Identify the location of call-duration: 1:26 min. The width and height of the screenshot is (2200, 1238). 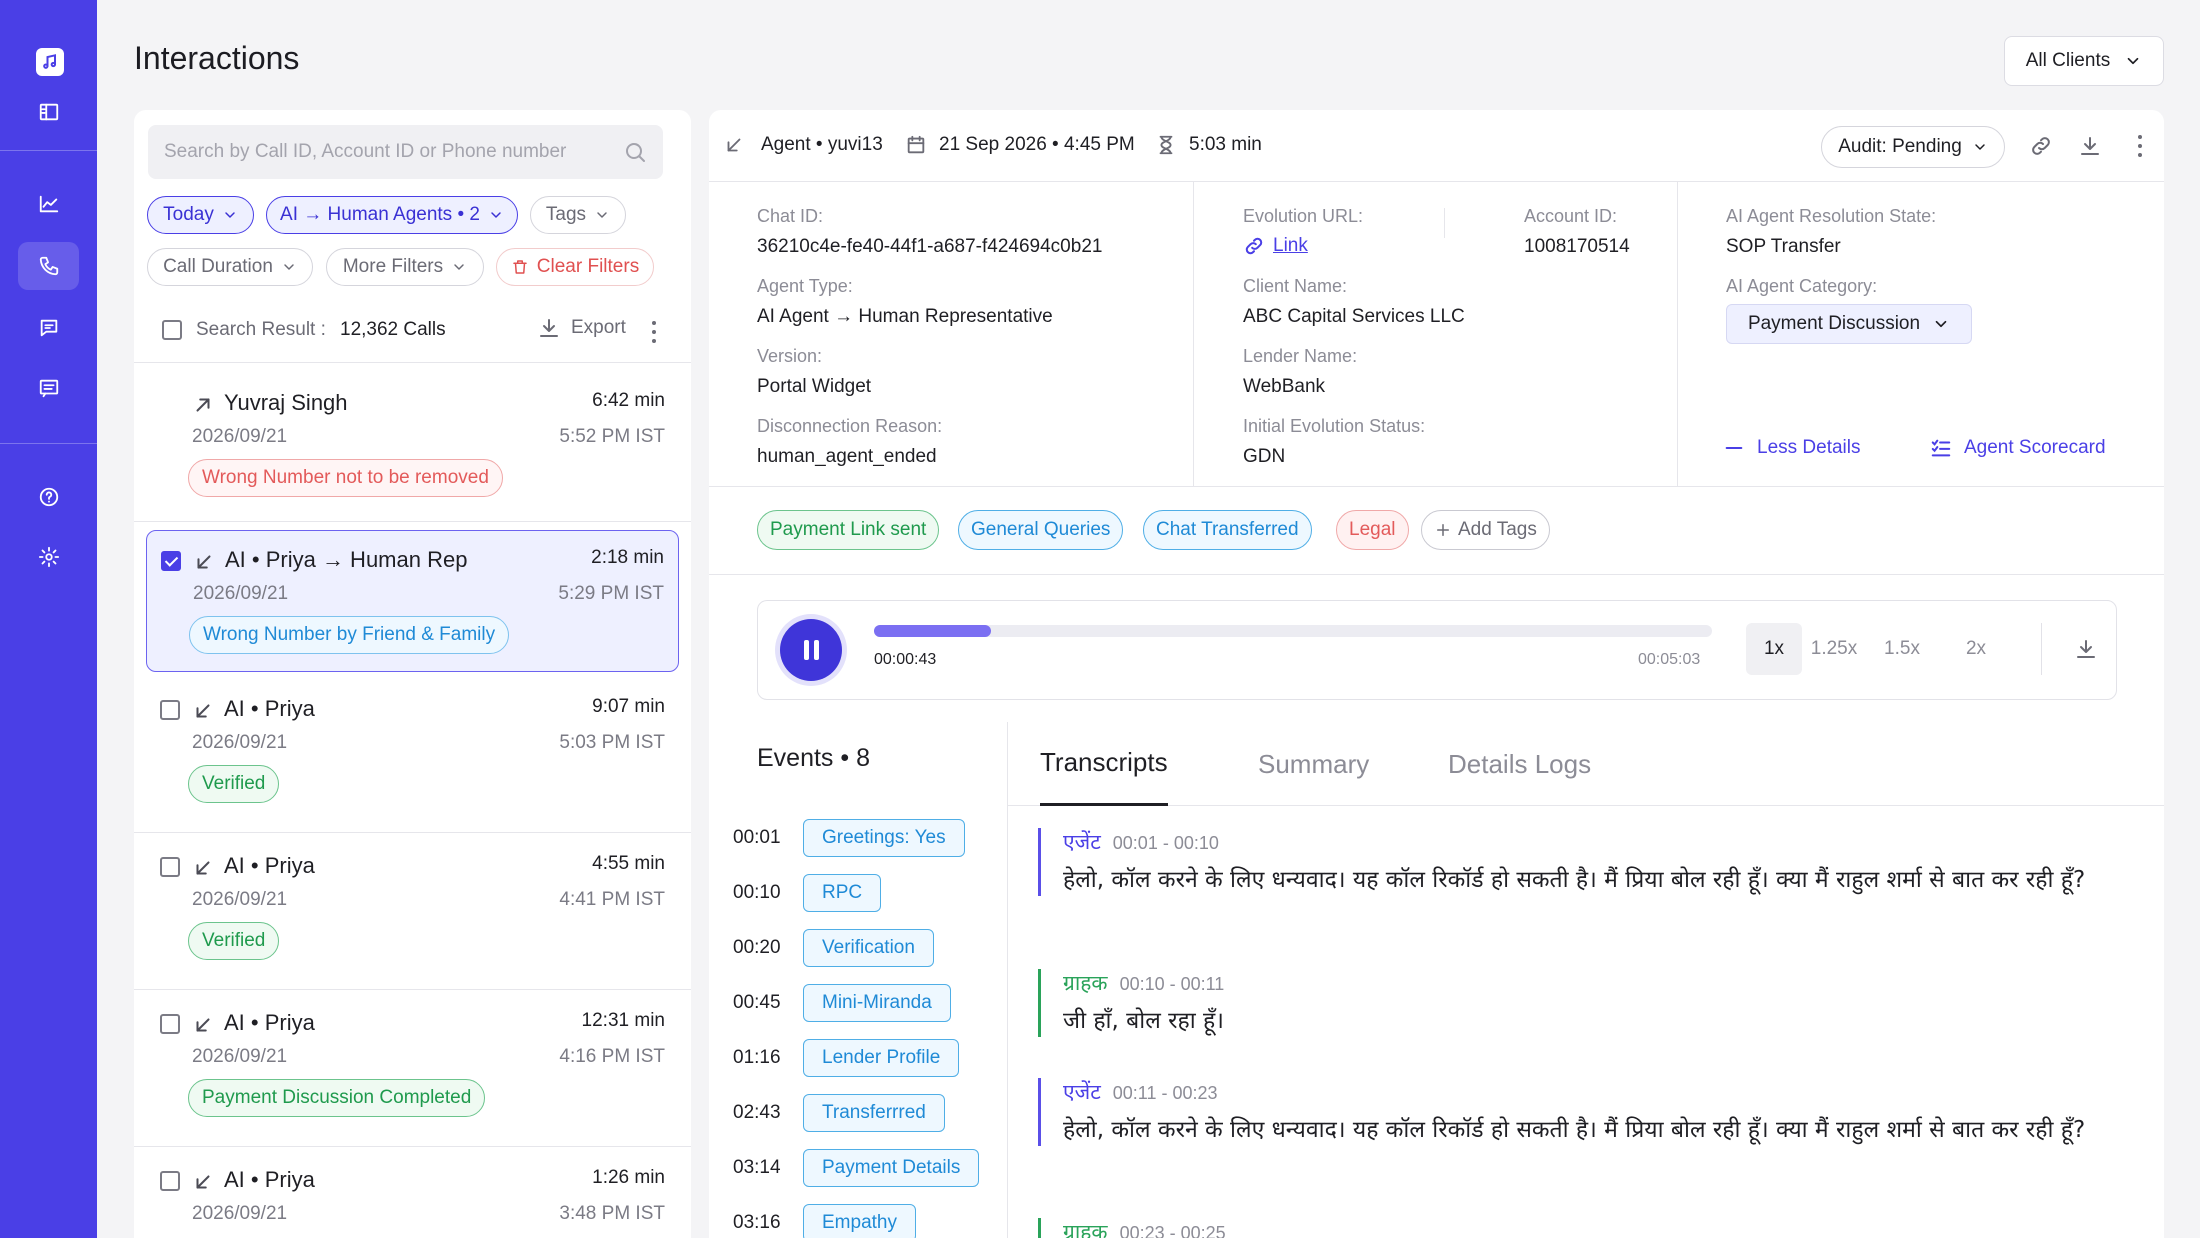
(628, 1177).